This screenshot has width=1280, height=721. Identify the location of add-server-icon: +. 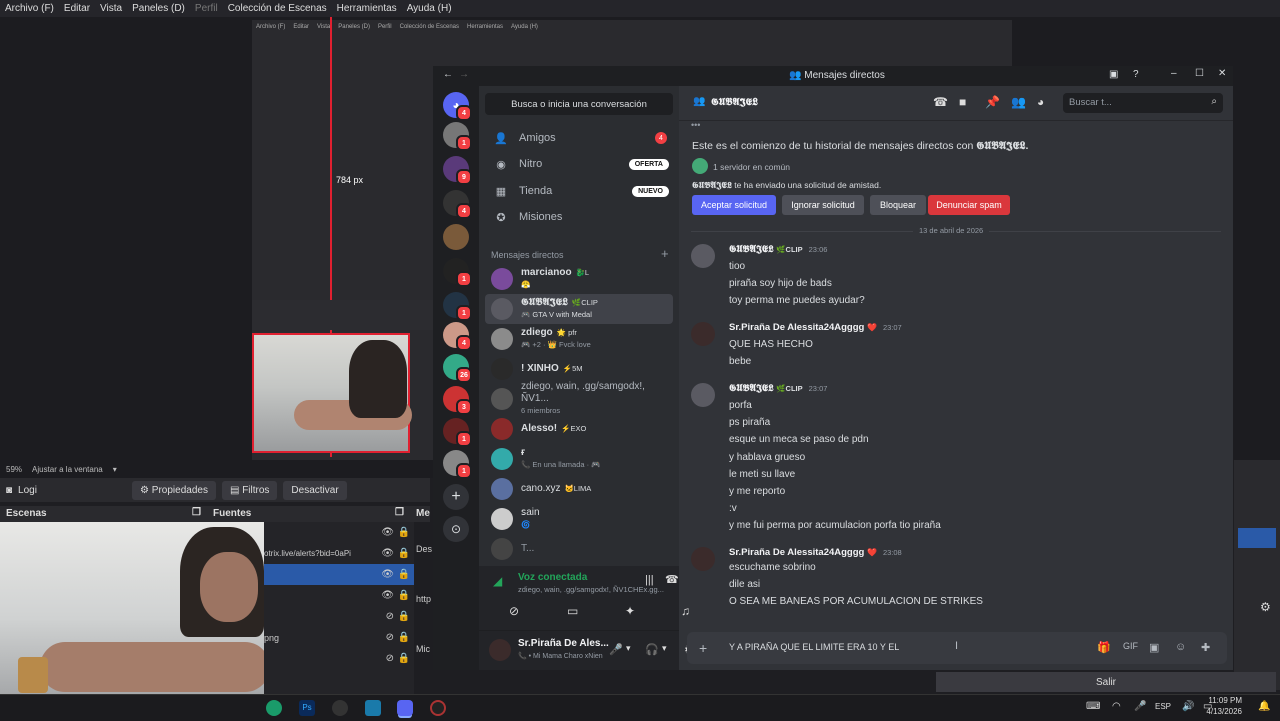
(456, 497).